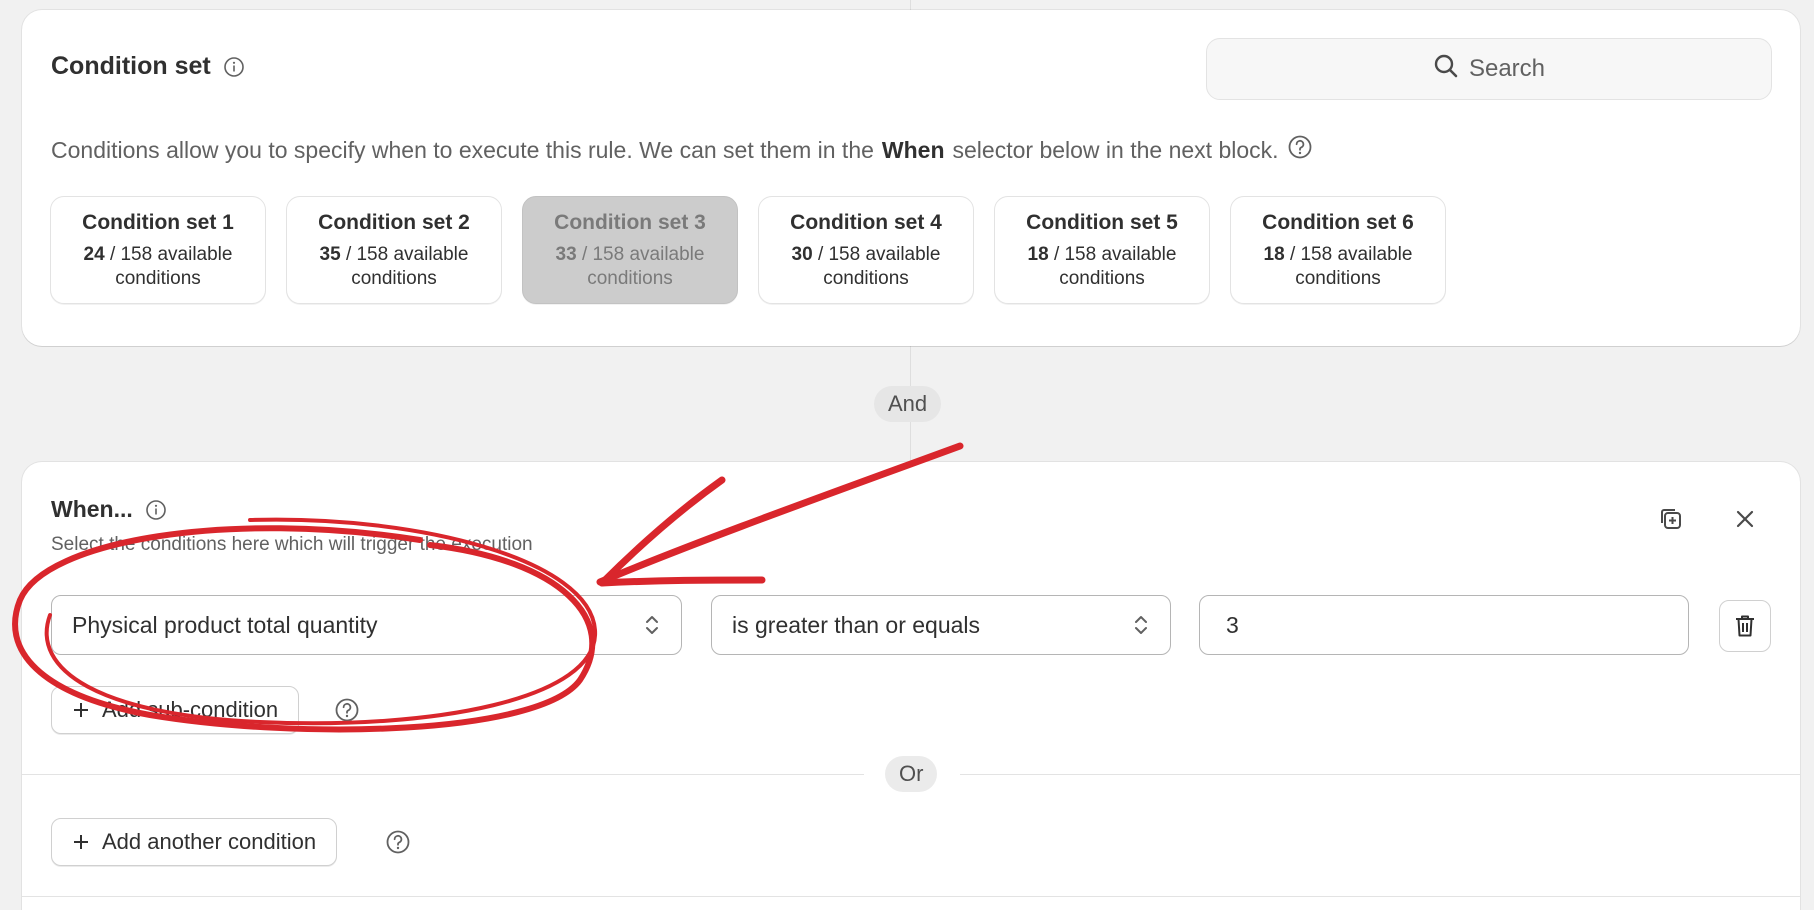 This screenshot has width=1814, height=910. What do you see at coordinates (630, 266) in the screenshot?
I see `condition-set-count: 33 / 158 available conditions` at bounding box center [630, 266].